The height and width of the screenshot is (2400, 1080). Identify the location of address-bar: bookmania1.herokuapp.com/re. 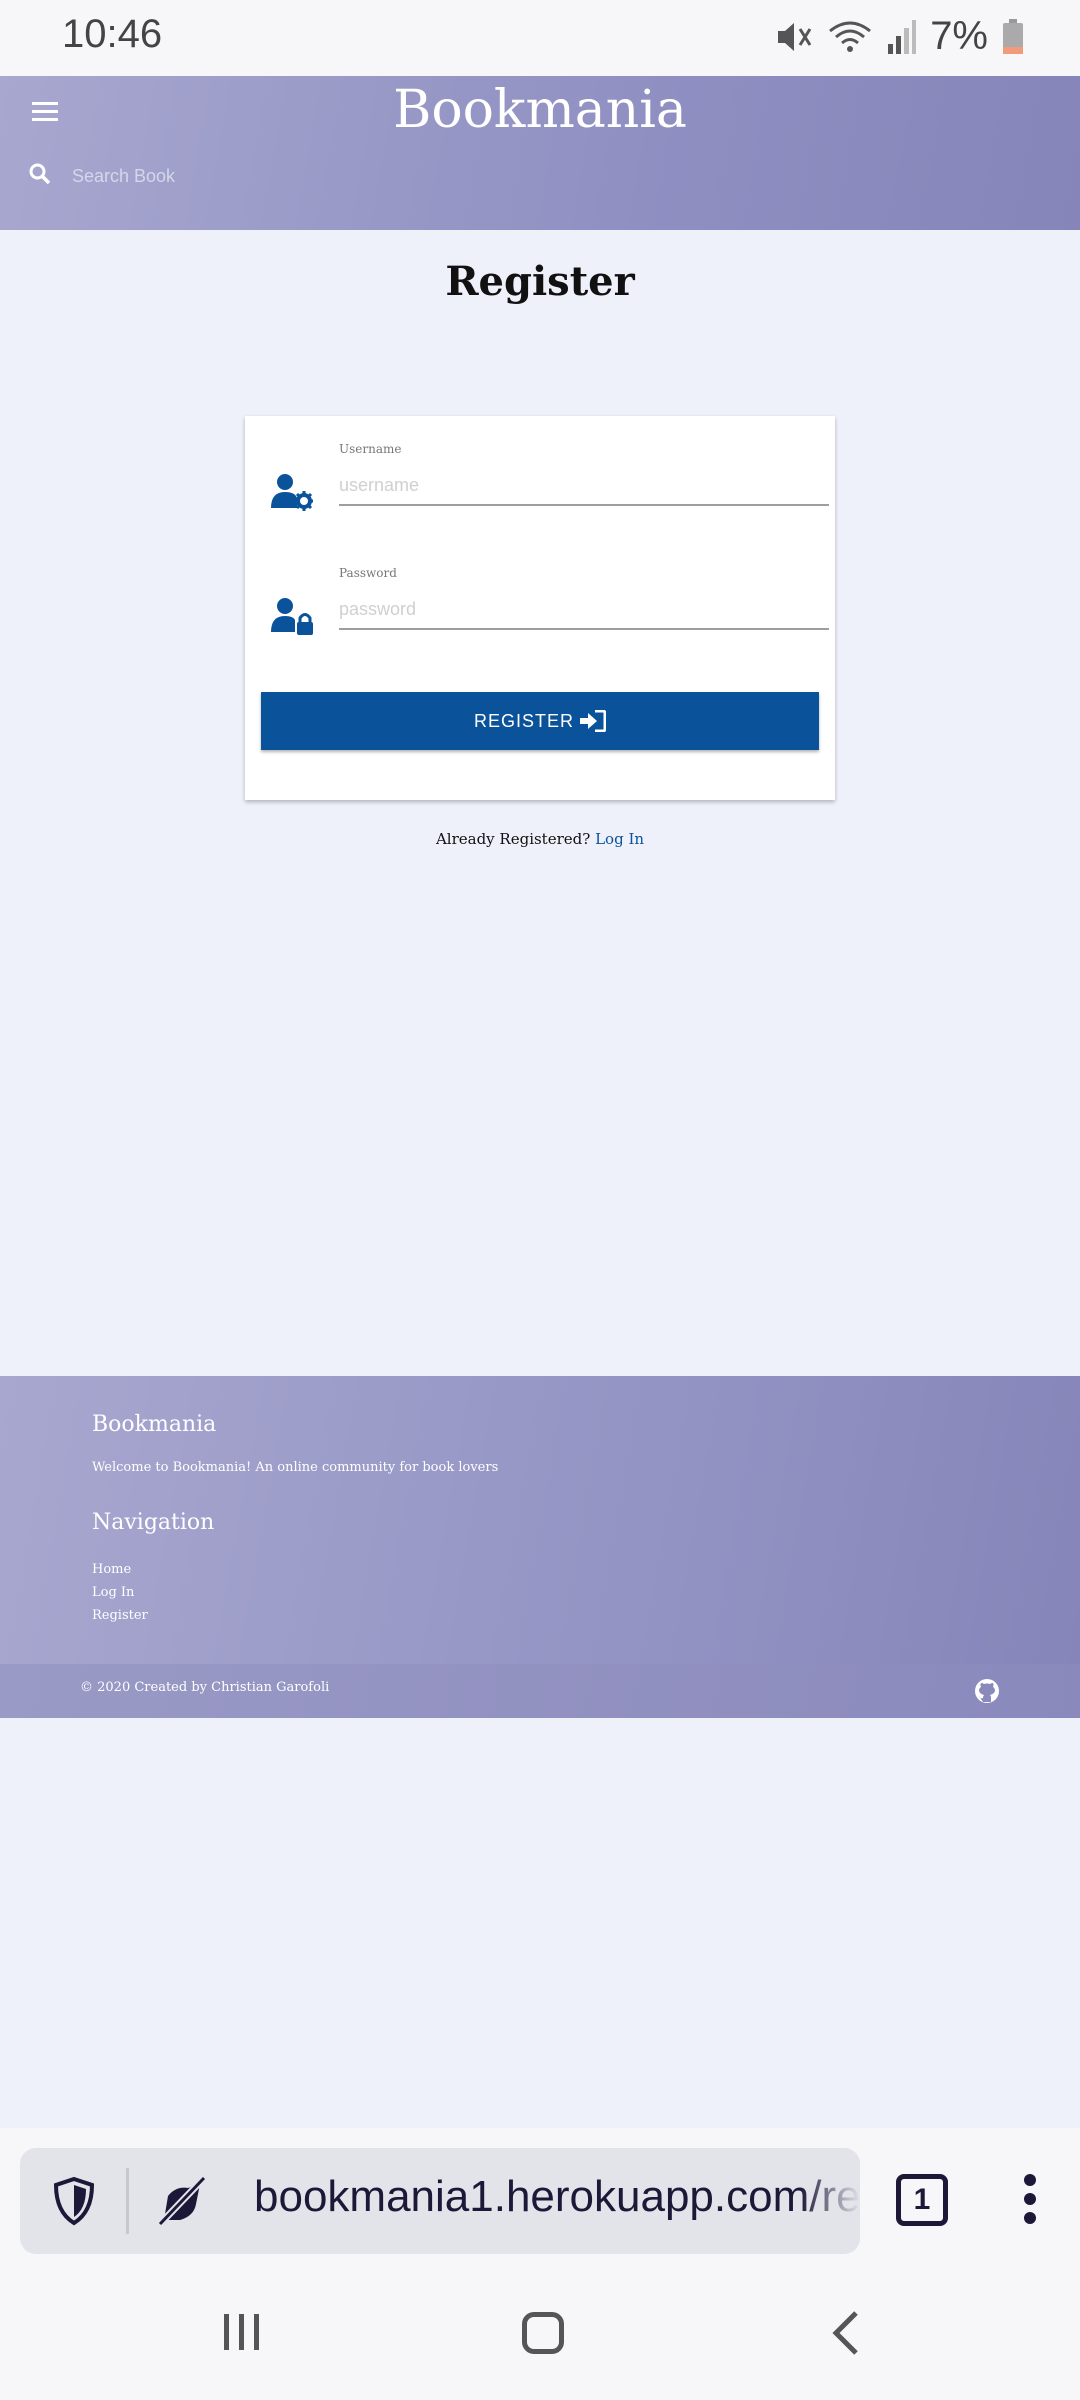
(440, 2201).